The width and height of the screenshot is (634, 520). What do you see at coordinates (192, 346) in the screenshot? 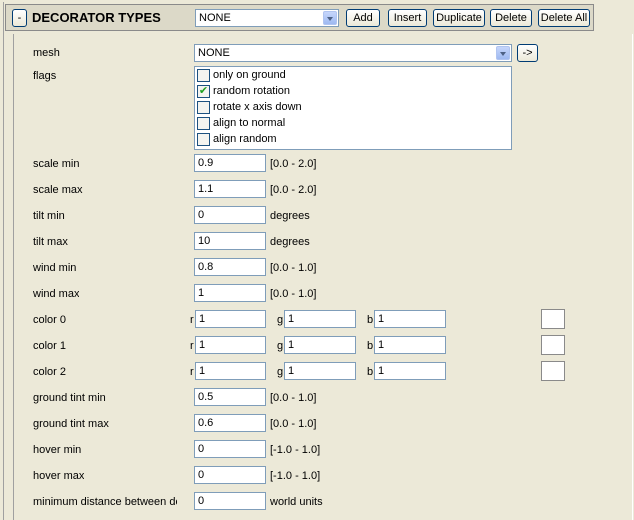
I see `color-1-r-label: r` at bounding box center [192, 346].